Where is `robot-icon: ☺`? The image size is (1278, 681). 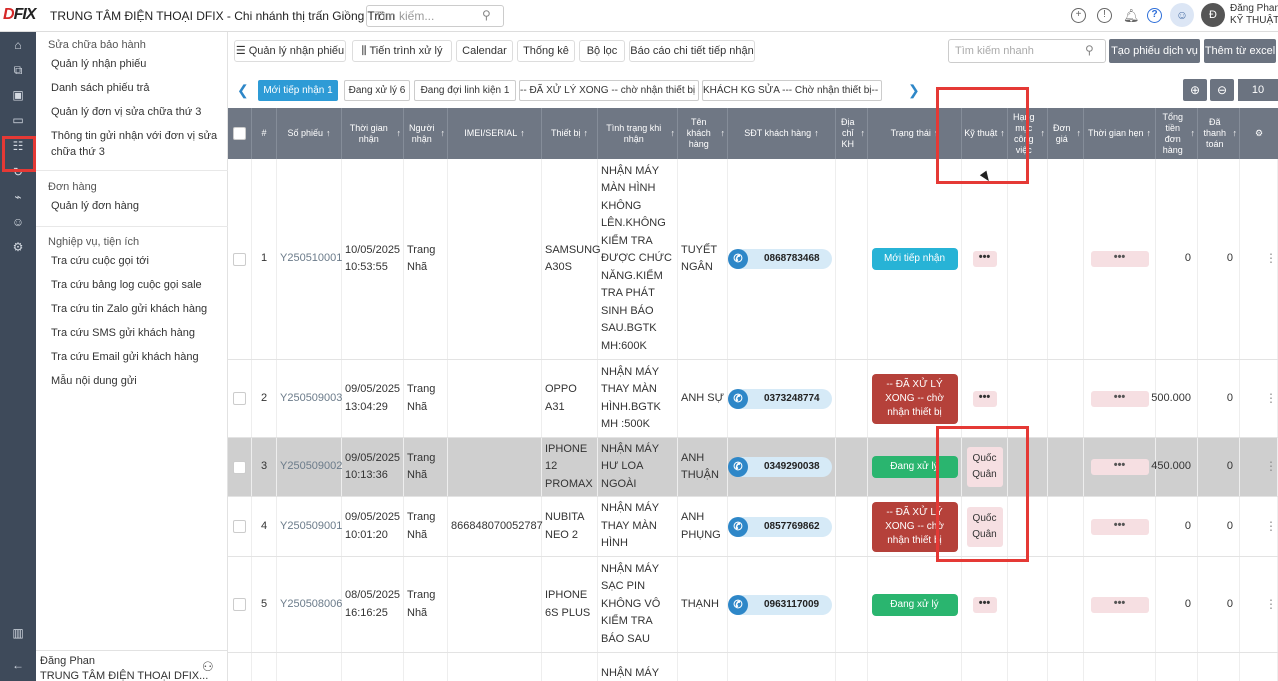
robot-icon: ☺ is located at coordinates (1182, 15).